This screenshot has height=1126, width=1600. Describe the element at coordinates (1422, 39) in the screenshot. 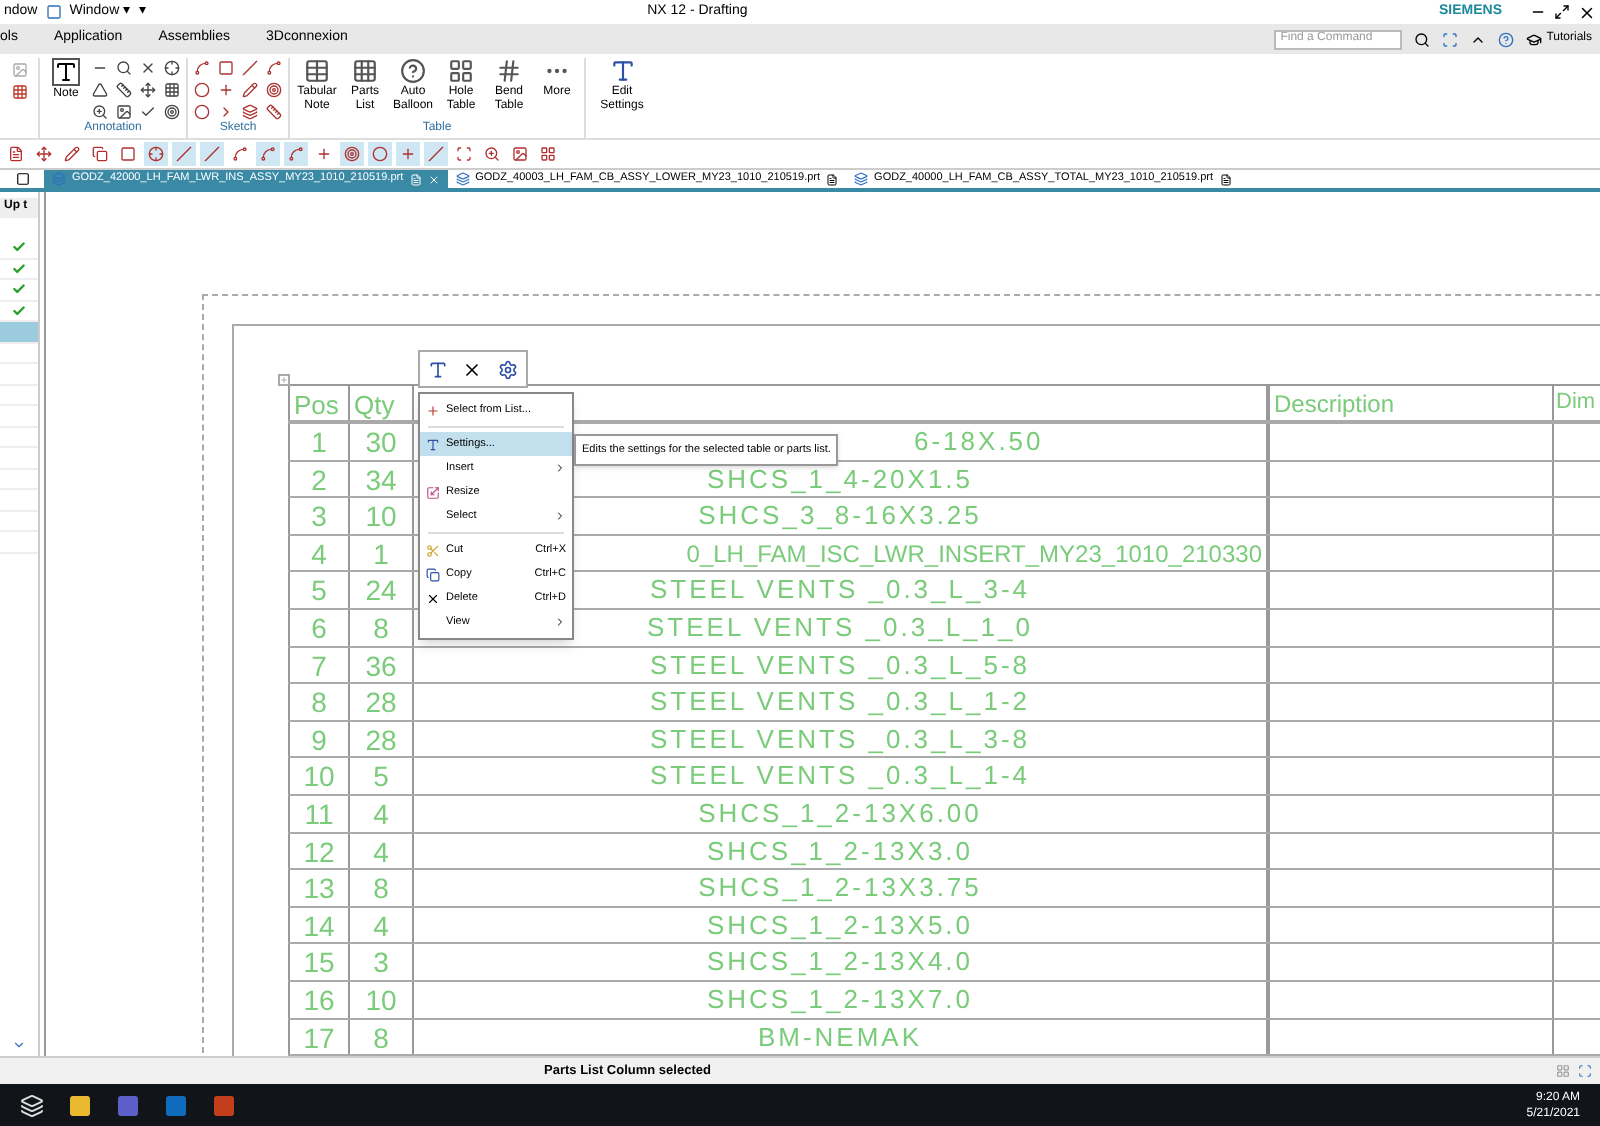

I see `search-icon` at that location.